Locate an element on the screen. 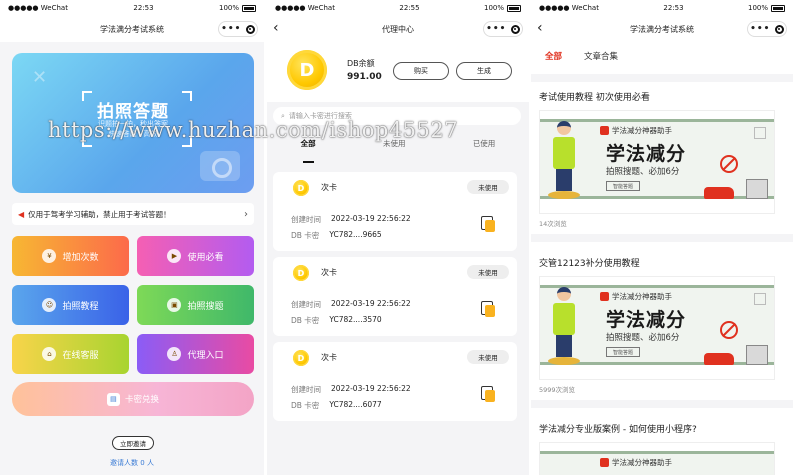 This screenshot has height=475, width=793. tile-label: 拍照教程 is located at coordinates (80, 306).